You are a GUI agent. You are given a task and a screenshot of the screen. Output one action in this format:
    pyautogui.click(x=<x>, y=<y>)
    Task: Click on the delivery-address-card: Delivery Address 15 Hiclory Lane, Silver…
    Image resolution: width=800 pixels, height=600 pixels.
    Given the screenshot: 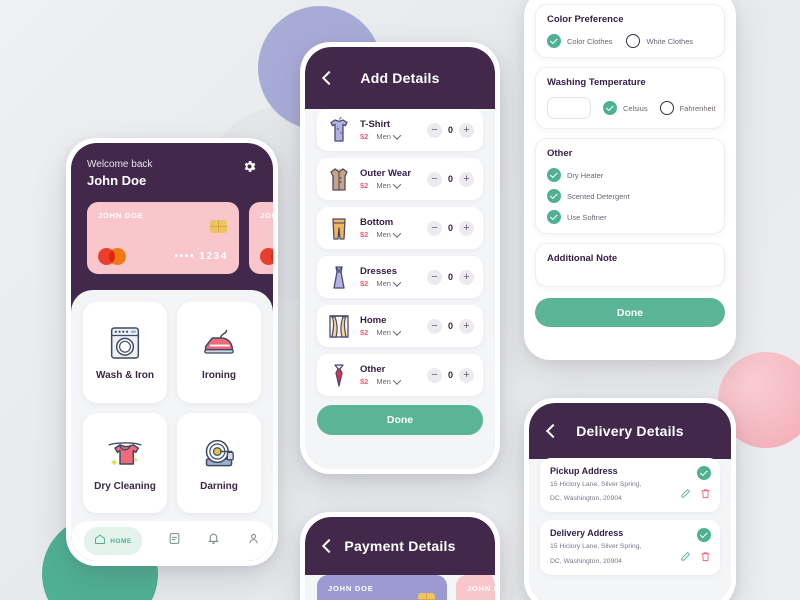 What is the action you would take?
    pyautogui.click(x=630, y=547)
    